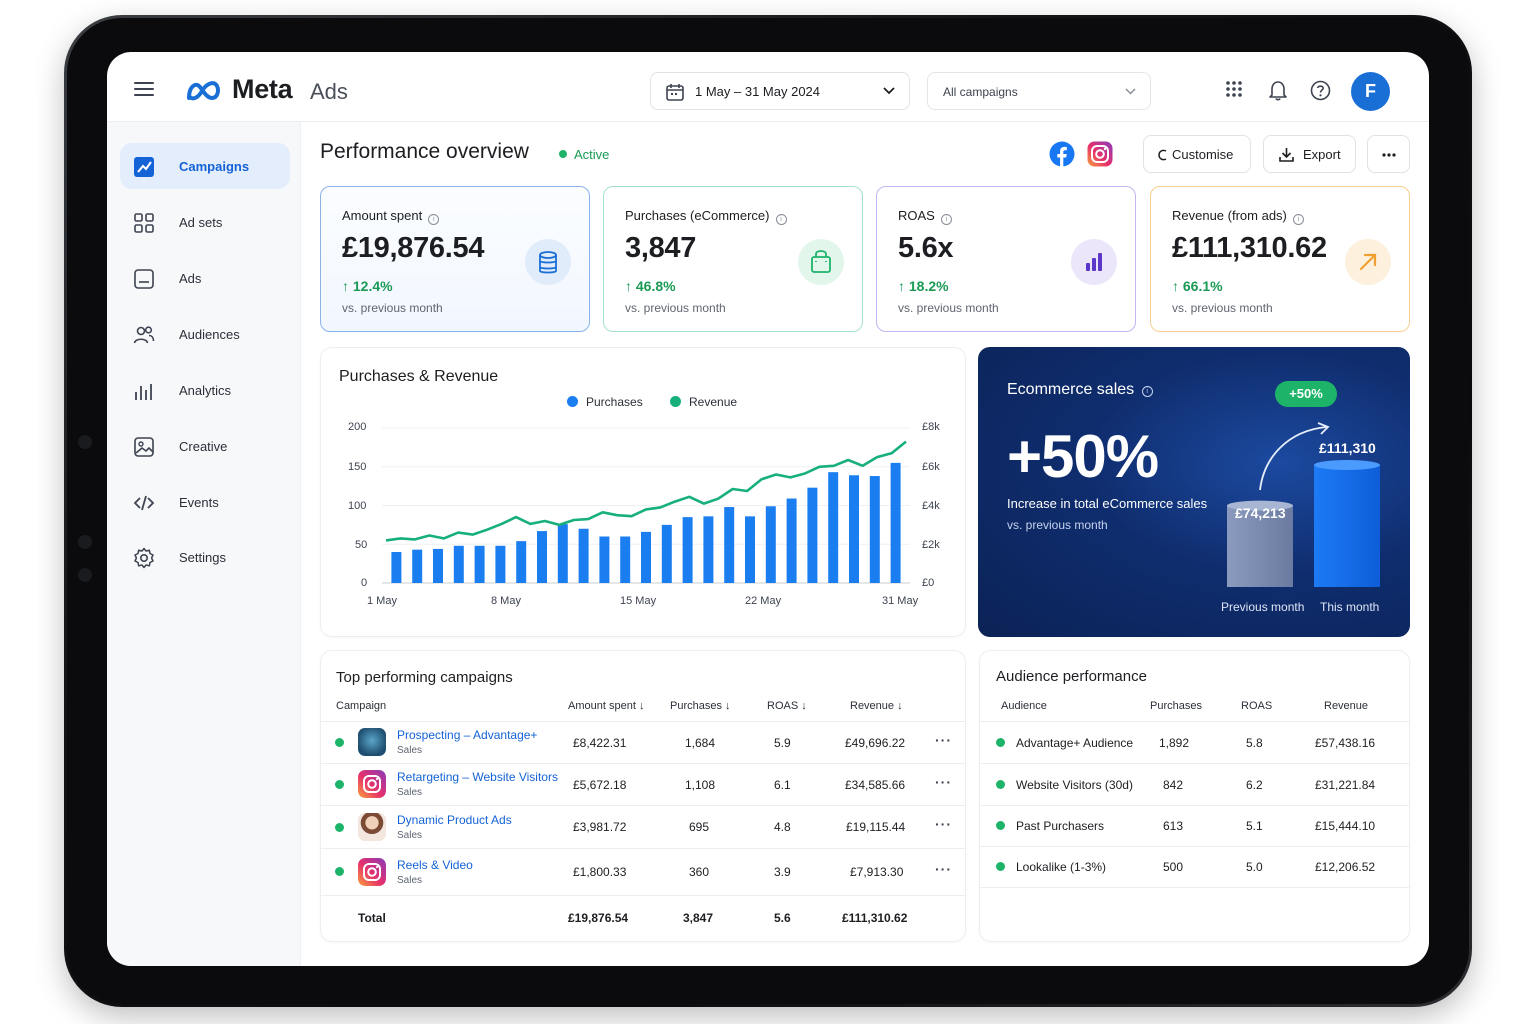 This screenshot has width=1536, height=1024. Describe the element at coordinates (783, 706) in the screenshot. I see `col-header-text: ROAS` at that location.